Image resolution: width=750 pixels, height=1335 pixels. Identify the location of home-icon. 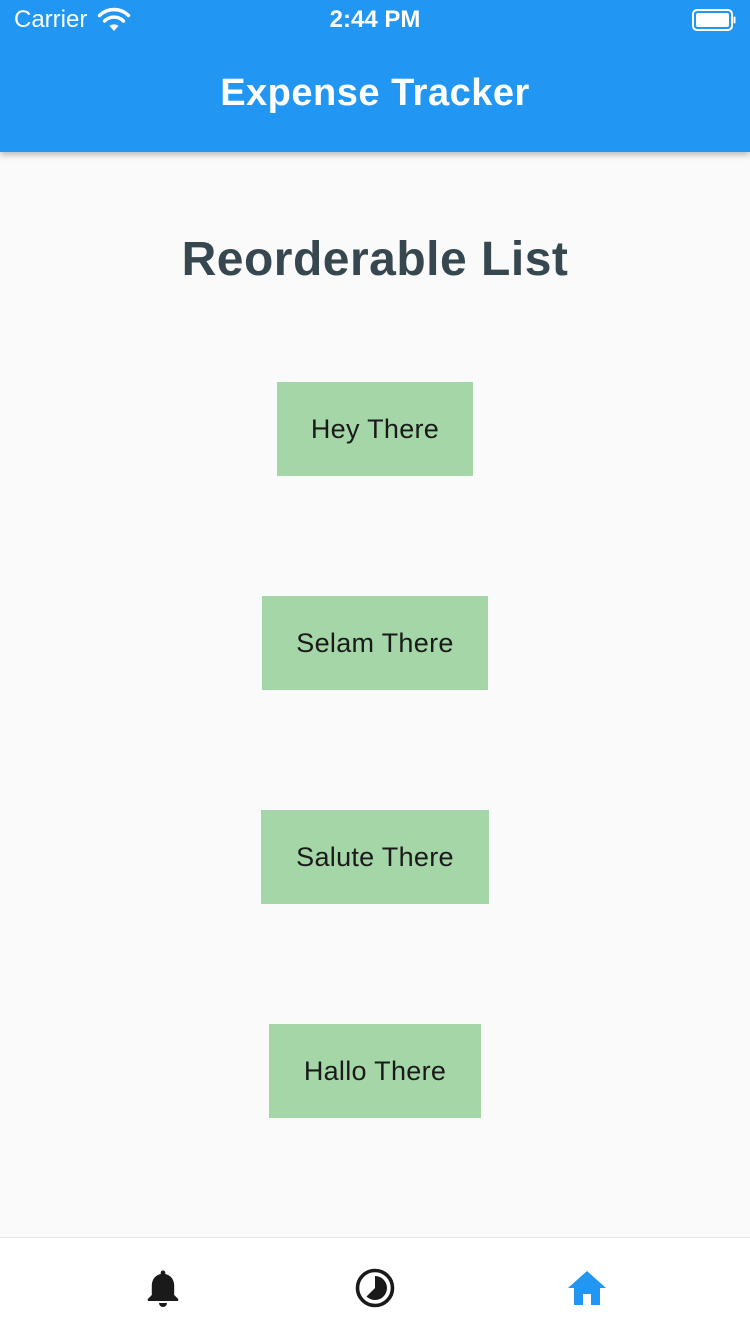
(587, 1288).